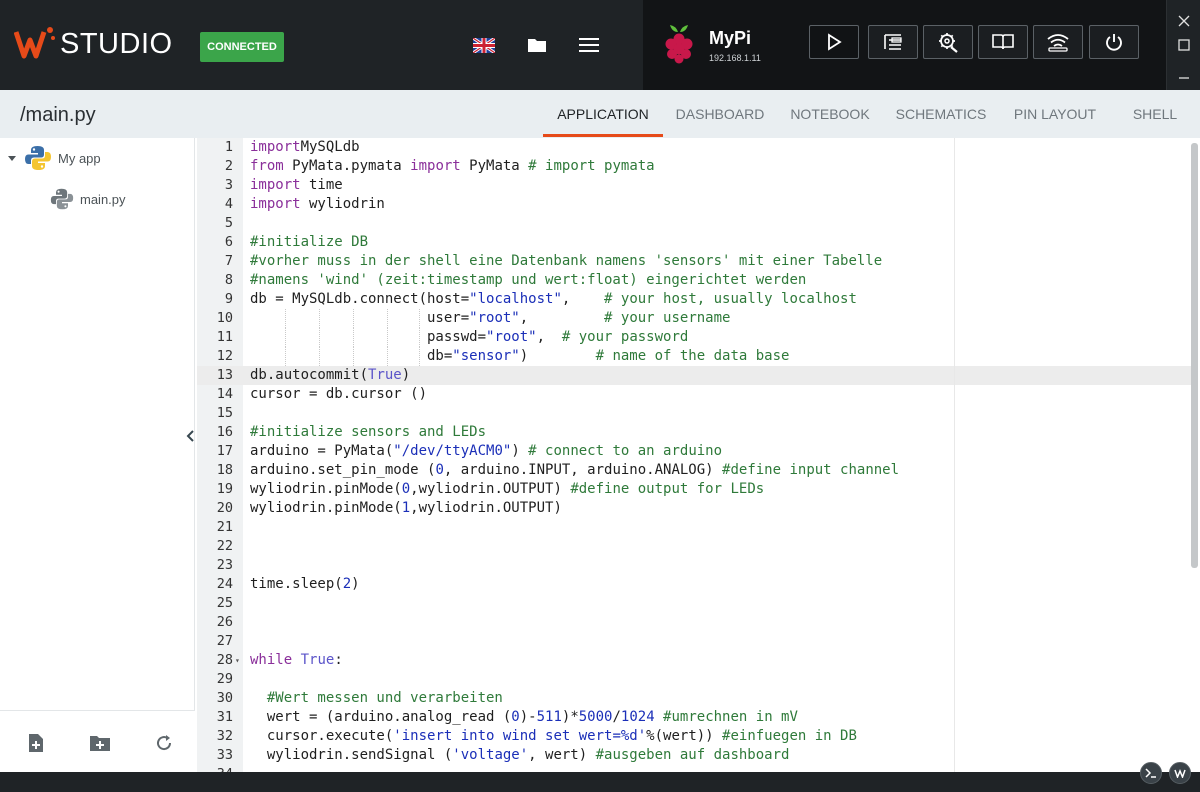 Image resolution: width=1200 pixels, height=792 pixels. Describe the element at coordinates (484, 45) in the screenshot. I see `uk-flag-icon` at that location.